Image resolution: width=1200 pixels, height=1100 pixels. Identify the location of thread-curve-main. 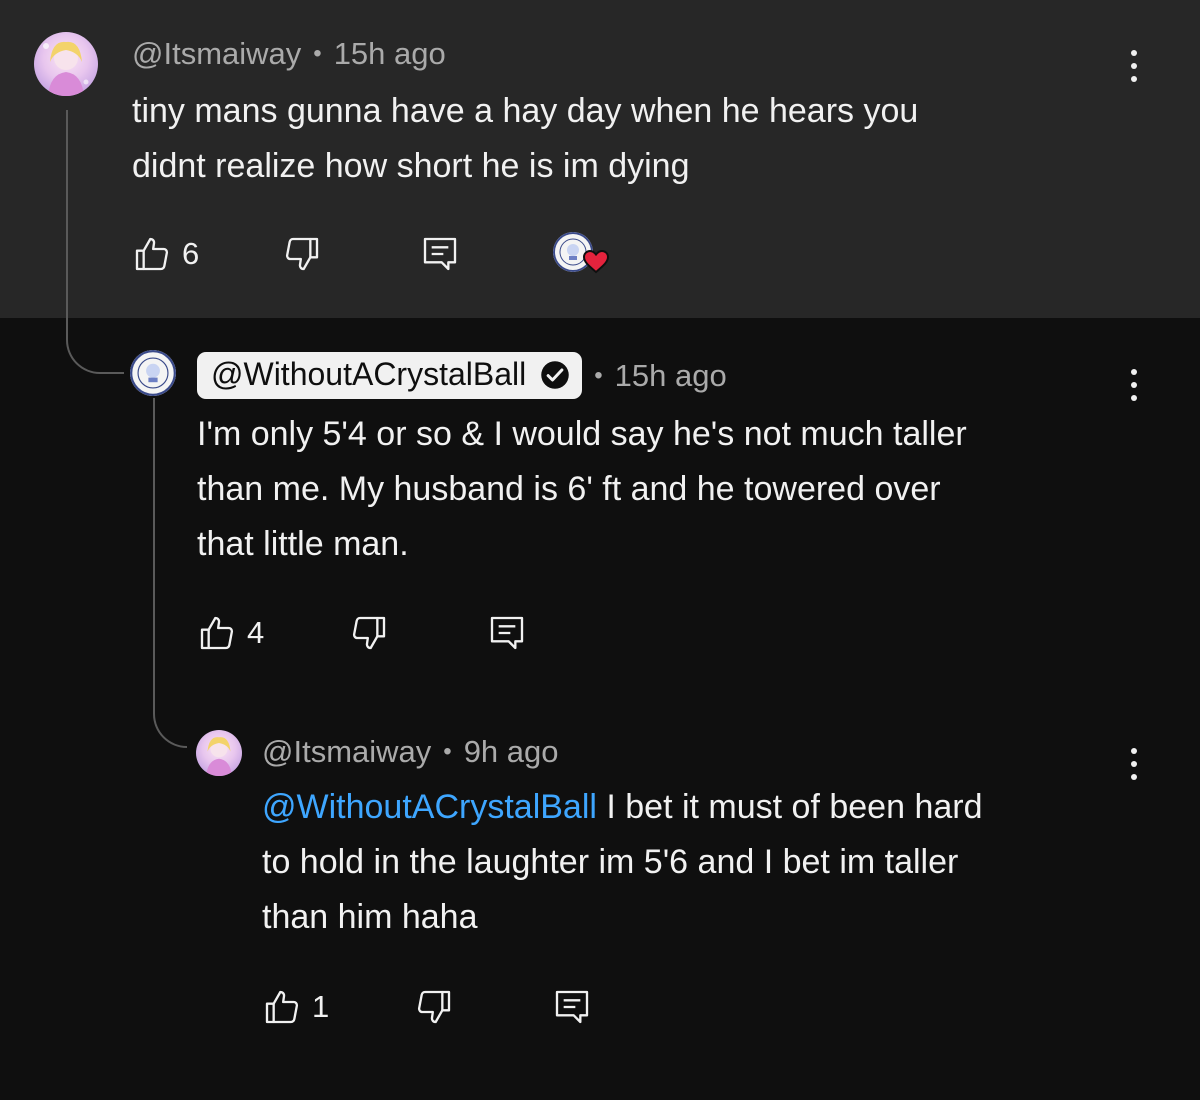
(95, 347).